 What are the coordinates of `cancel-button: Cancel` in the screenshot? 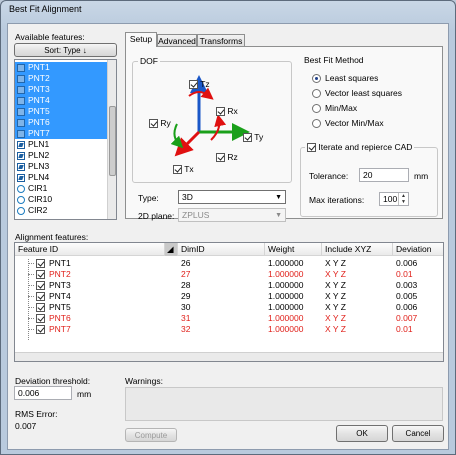 It's located at (418, 433).